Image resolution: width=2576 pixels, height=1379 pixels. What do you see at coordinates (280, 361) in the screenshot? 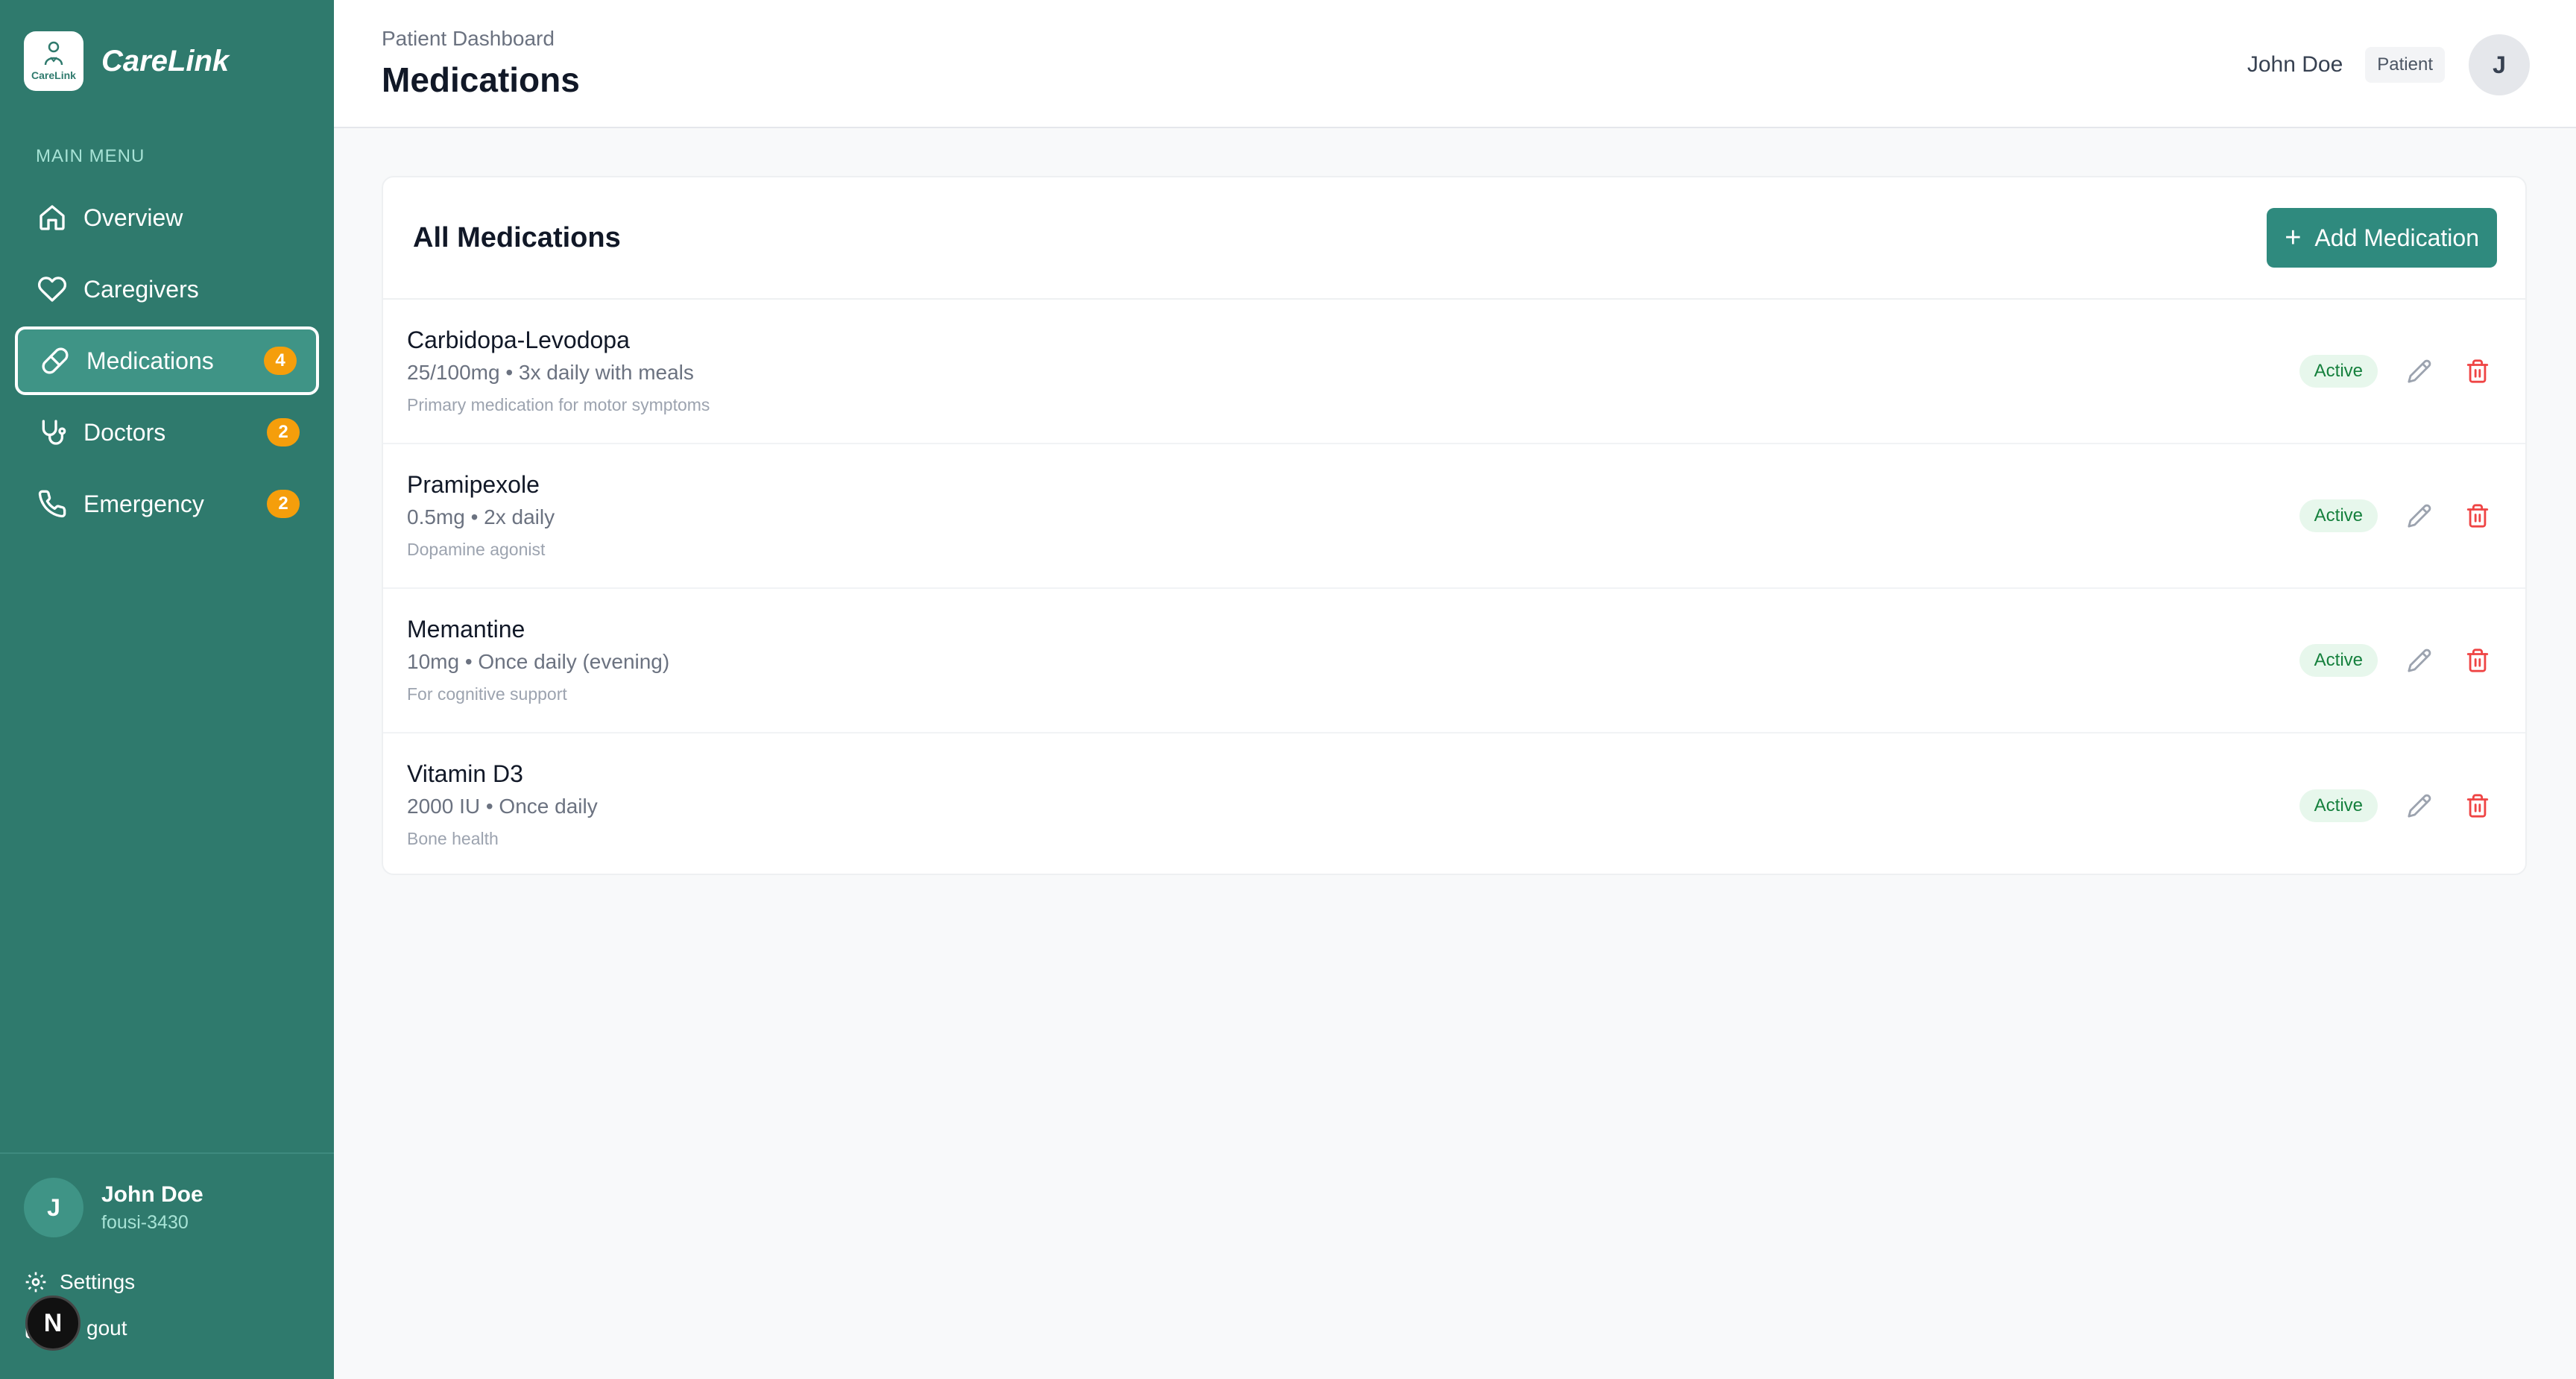
I see `count-badge: 4` at bounding box center [280, 361].